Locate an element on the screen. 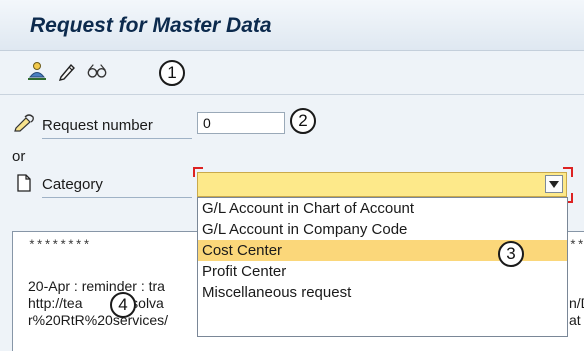 The height and width of the screenshot is (351, 584). option-miscellaneous-request: Miscellaneous request is located at coordinates (382, 292).